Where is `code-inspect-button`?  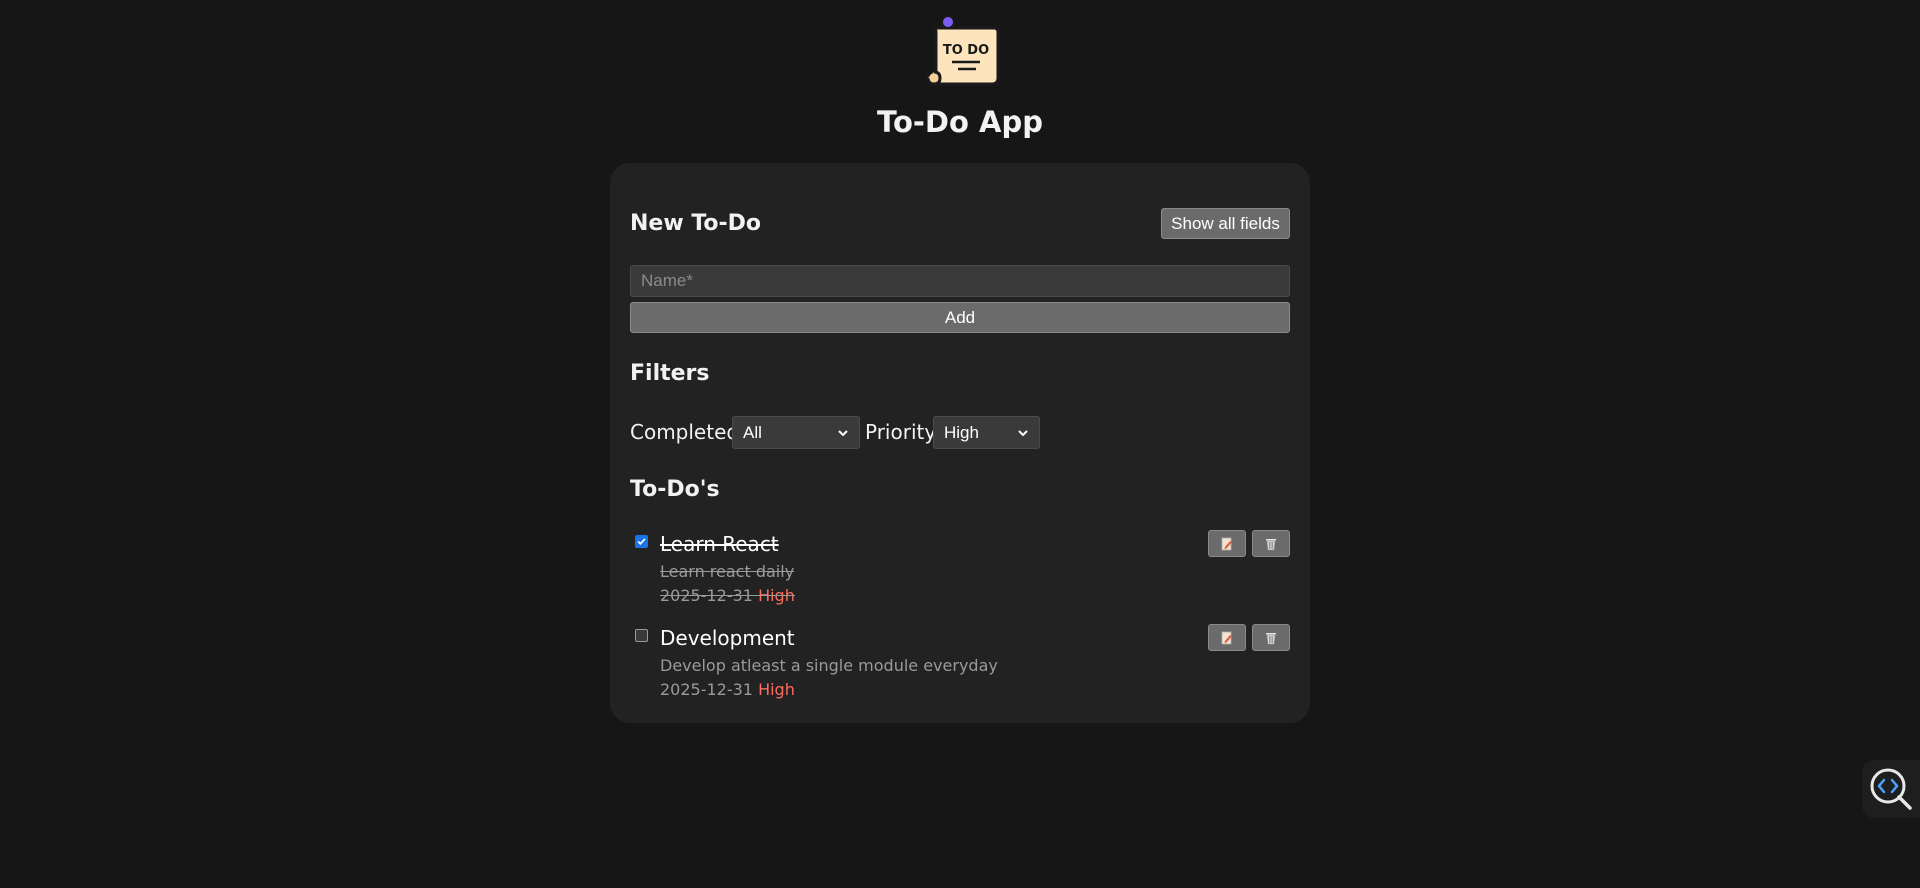
code-inspect-button is located at coordinates (1891, 789).